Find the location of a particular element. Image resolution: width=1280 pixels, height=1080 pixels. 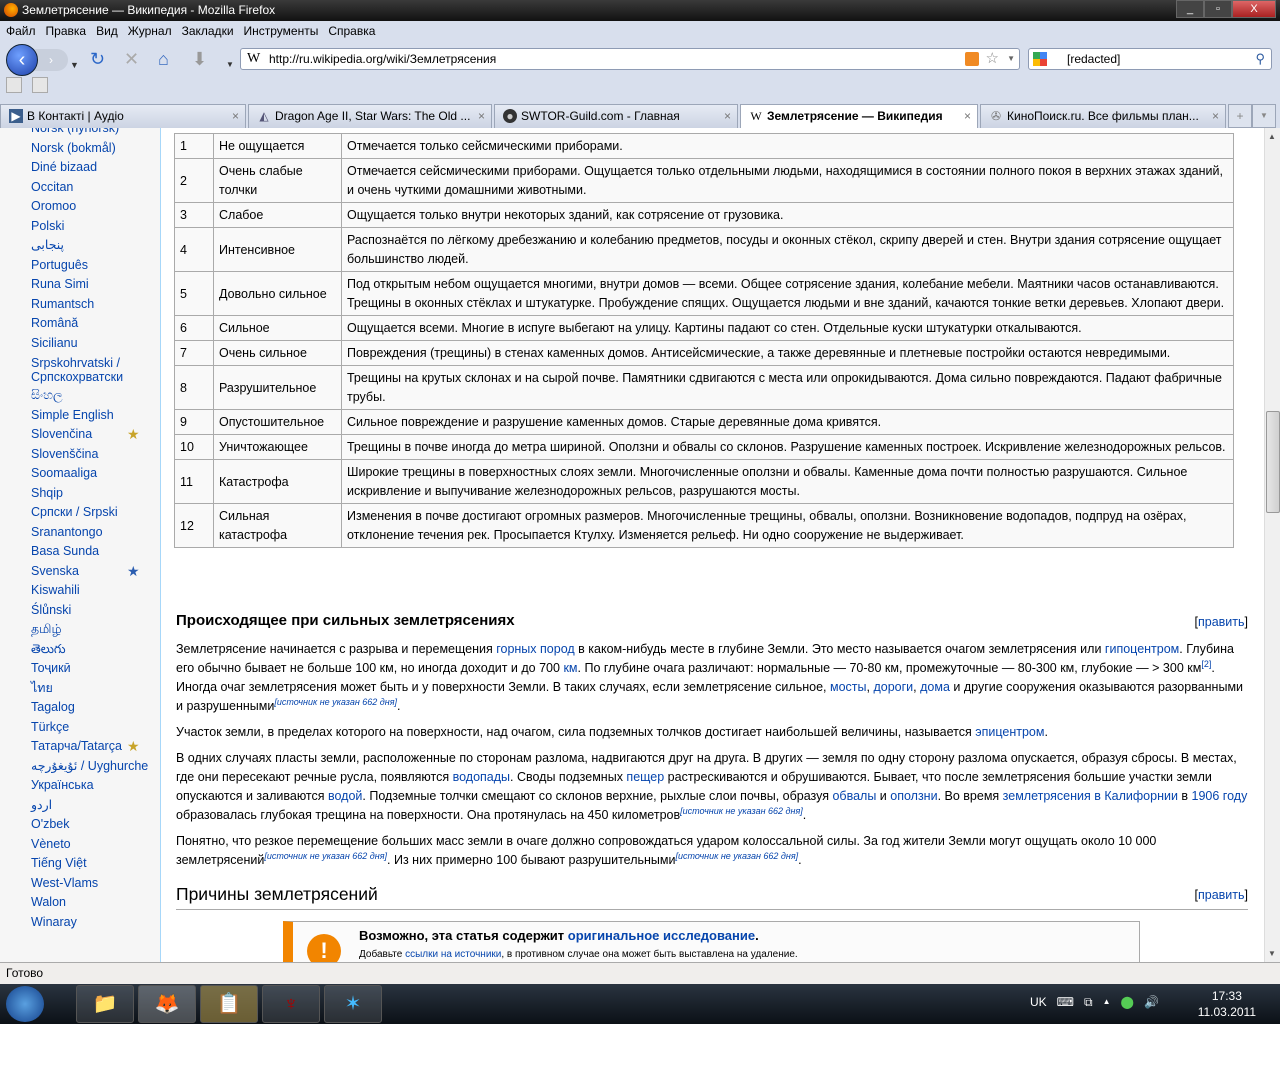

clock: 17:33 11.03.2011 is located at coordinates (1227, 1004).